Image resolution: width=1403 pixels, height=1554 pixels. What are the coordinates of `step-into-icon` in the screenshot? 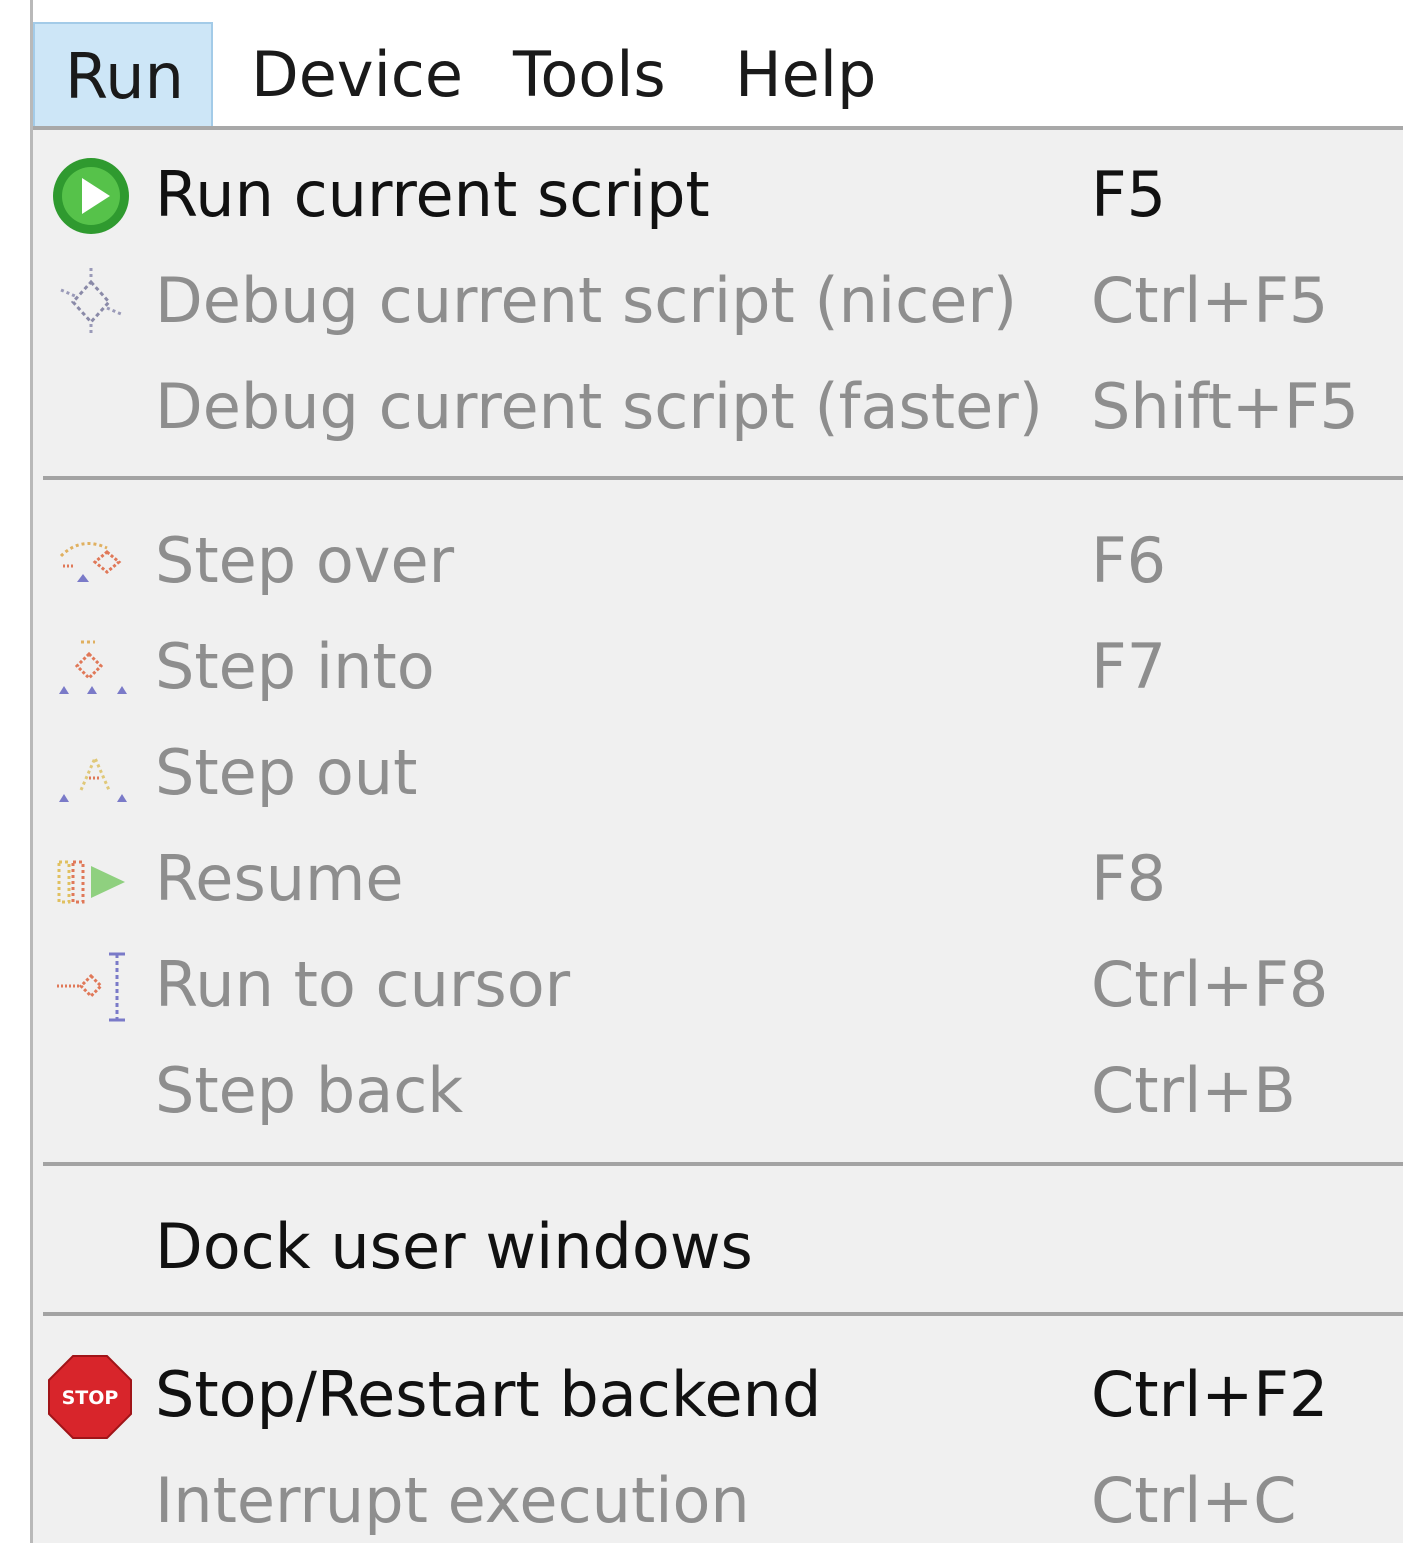 It's located at (91, 668).